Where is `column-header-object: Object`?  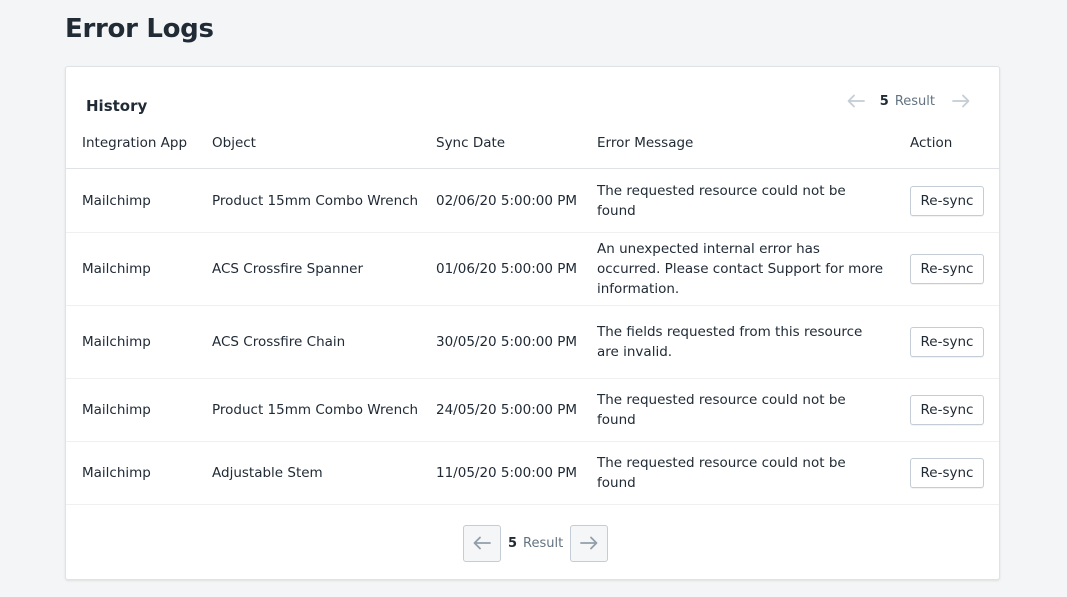
column-header-object: Object is located at coordinates (234, 143).